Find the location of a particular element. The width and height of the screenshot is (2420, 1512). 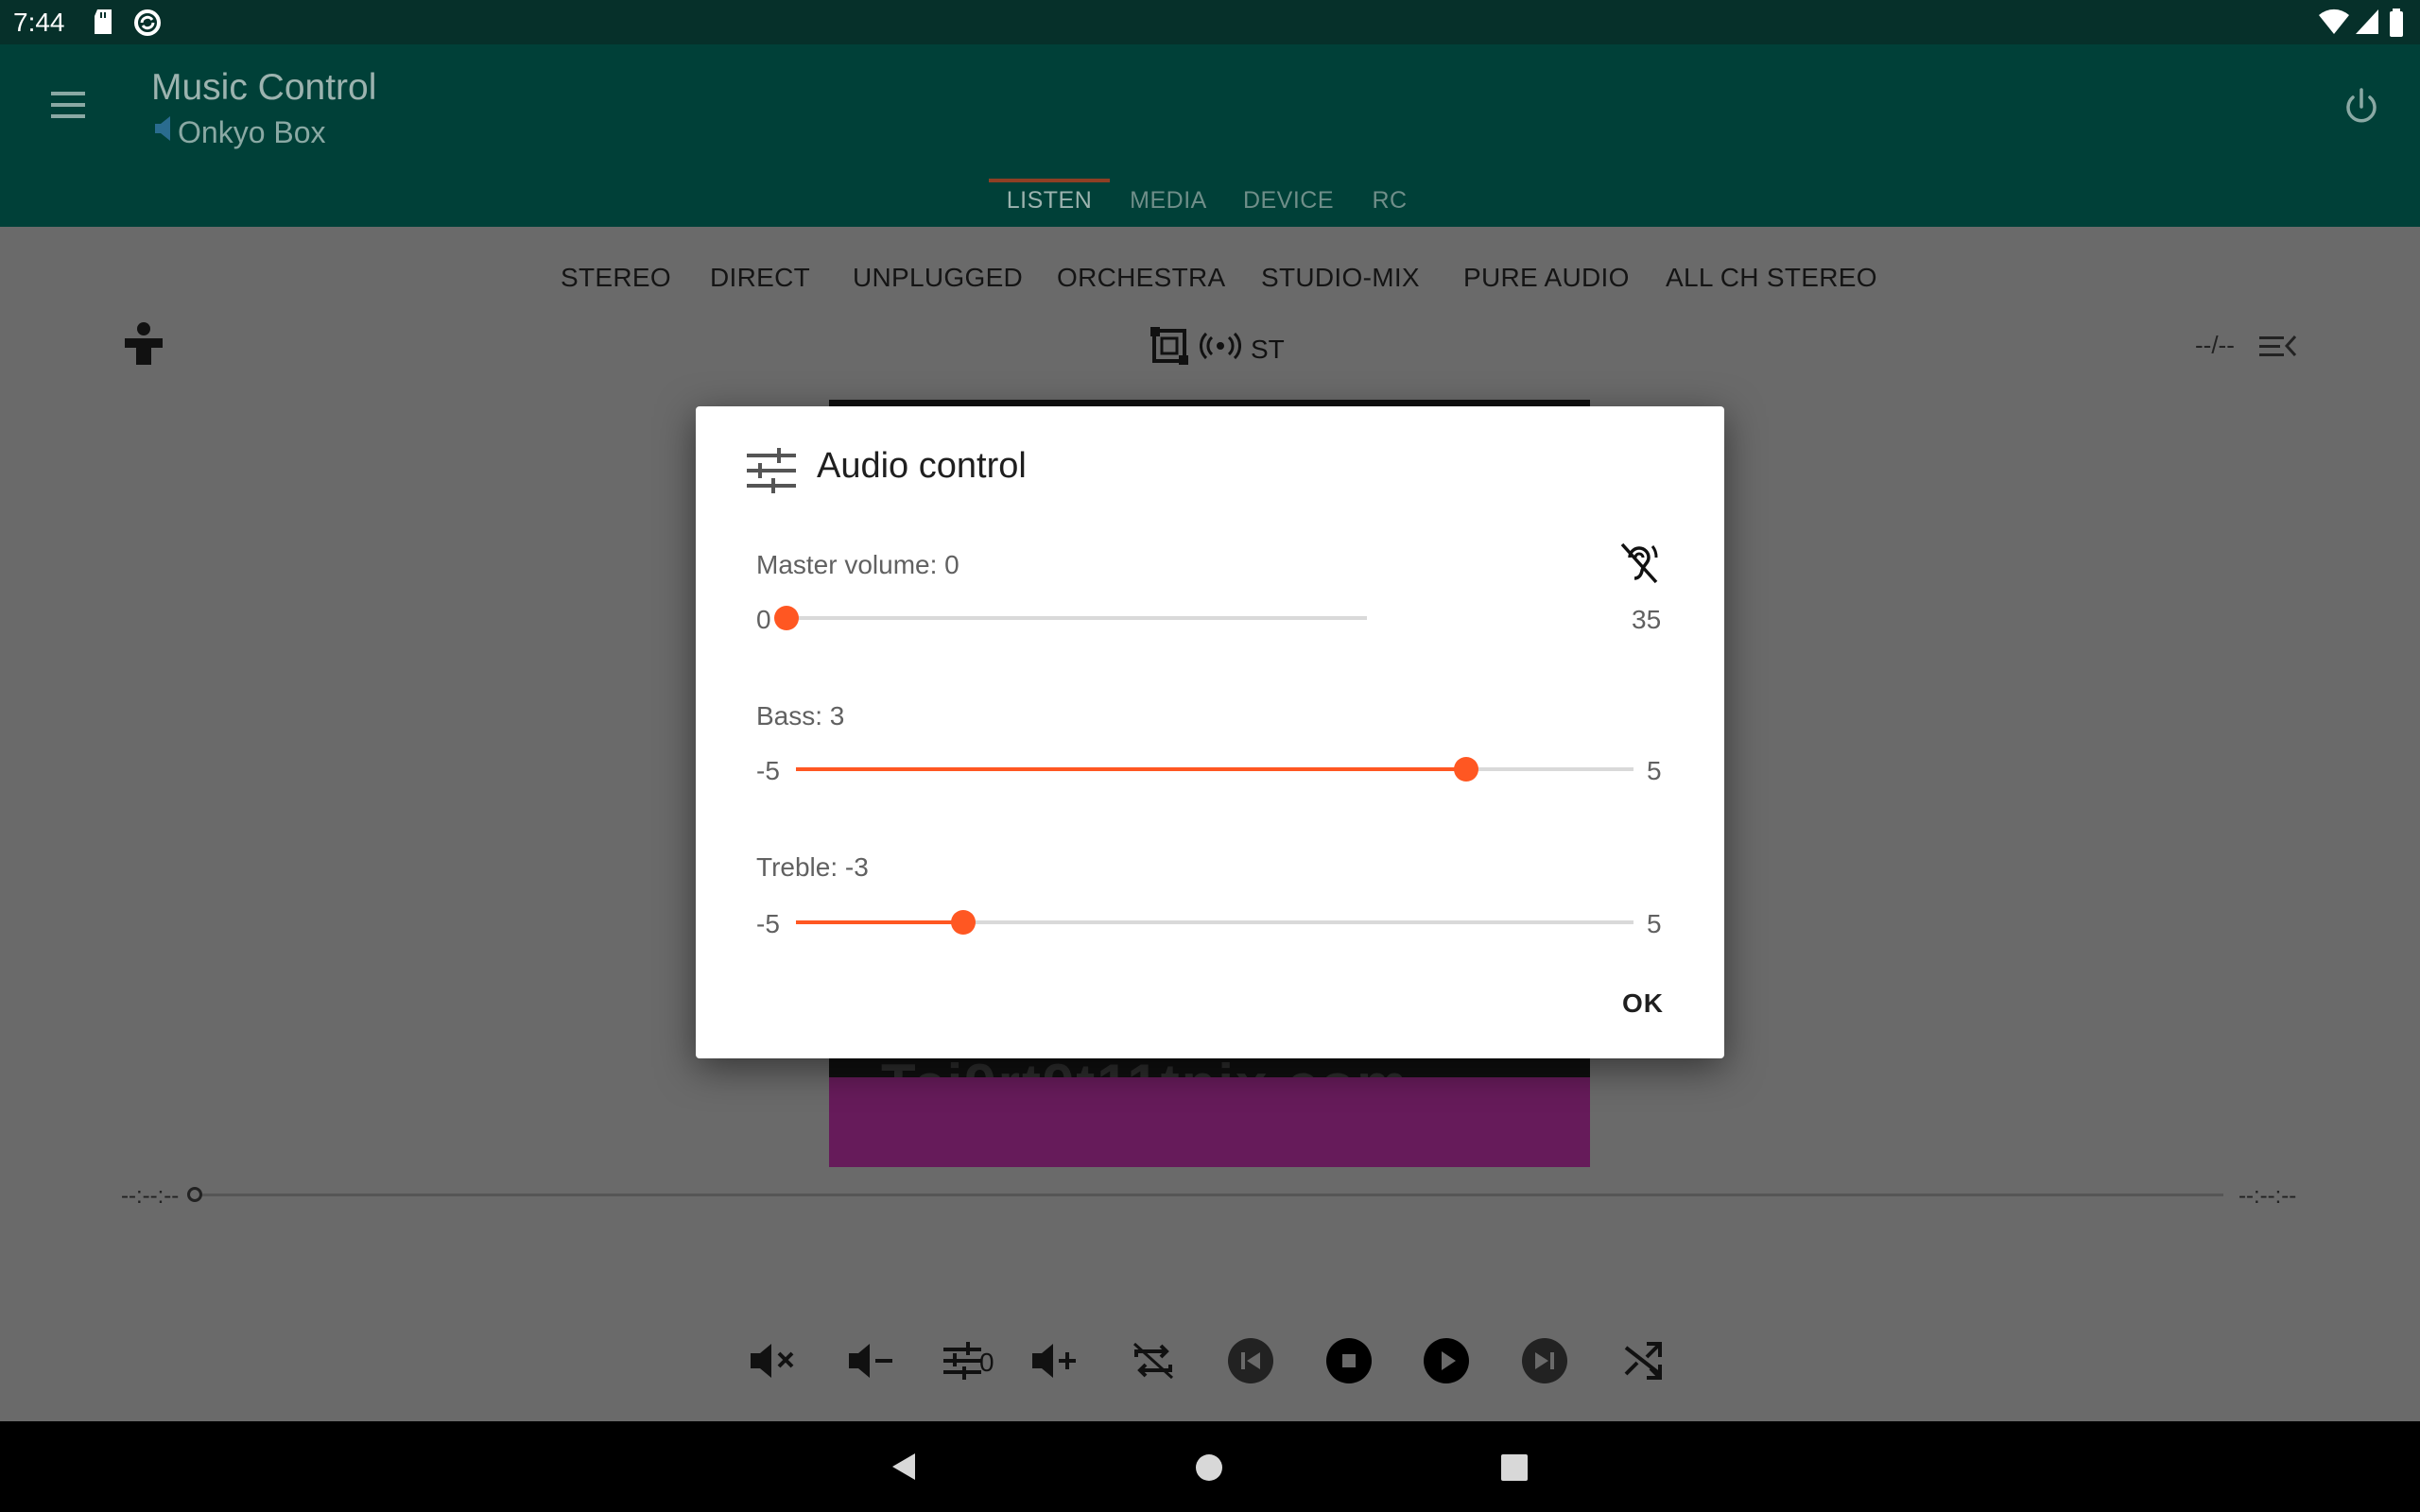

repeat-button is located at coordinates (1153, 1360).